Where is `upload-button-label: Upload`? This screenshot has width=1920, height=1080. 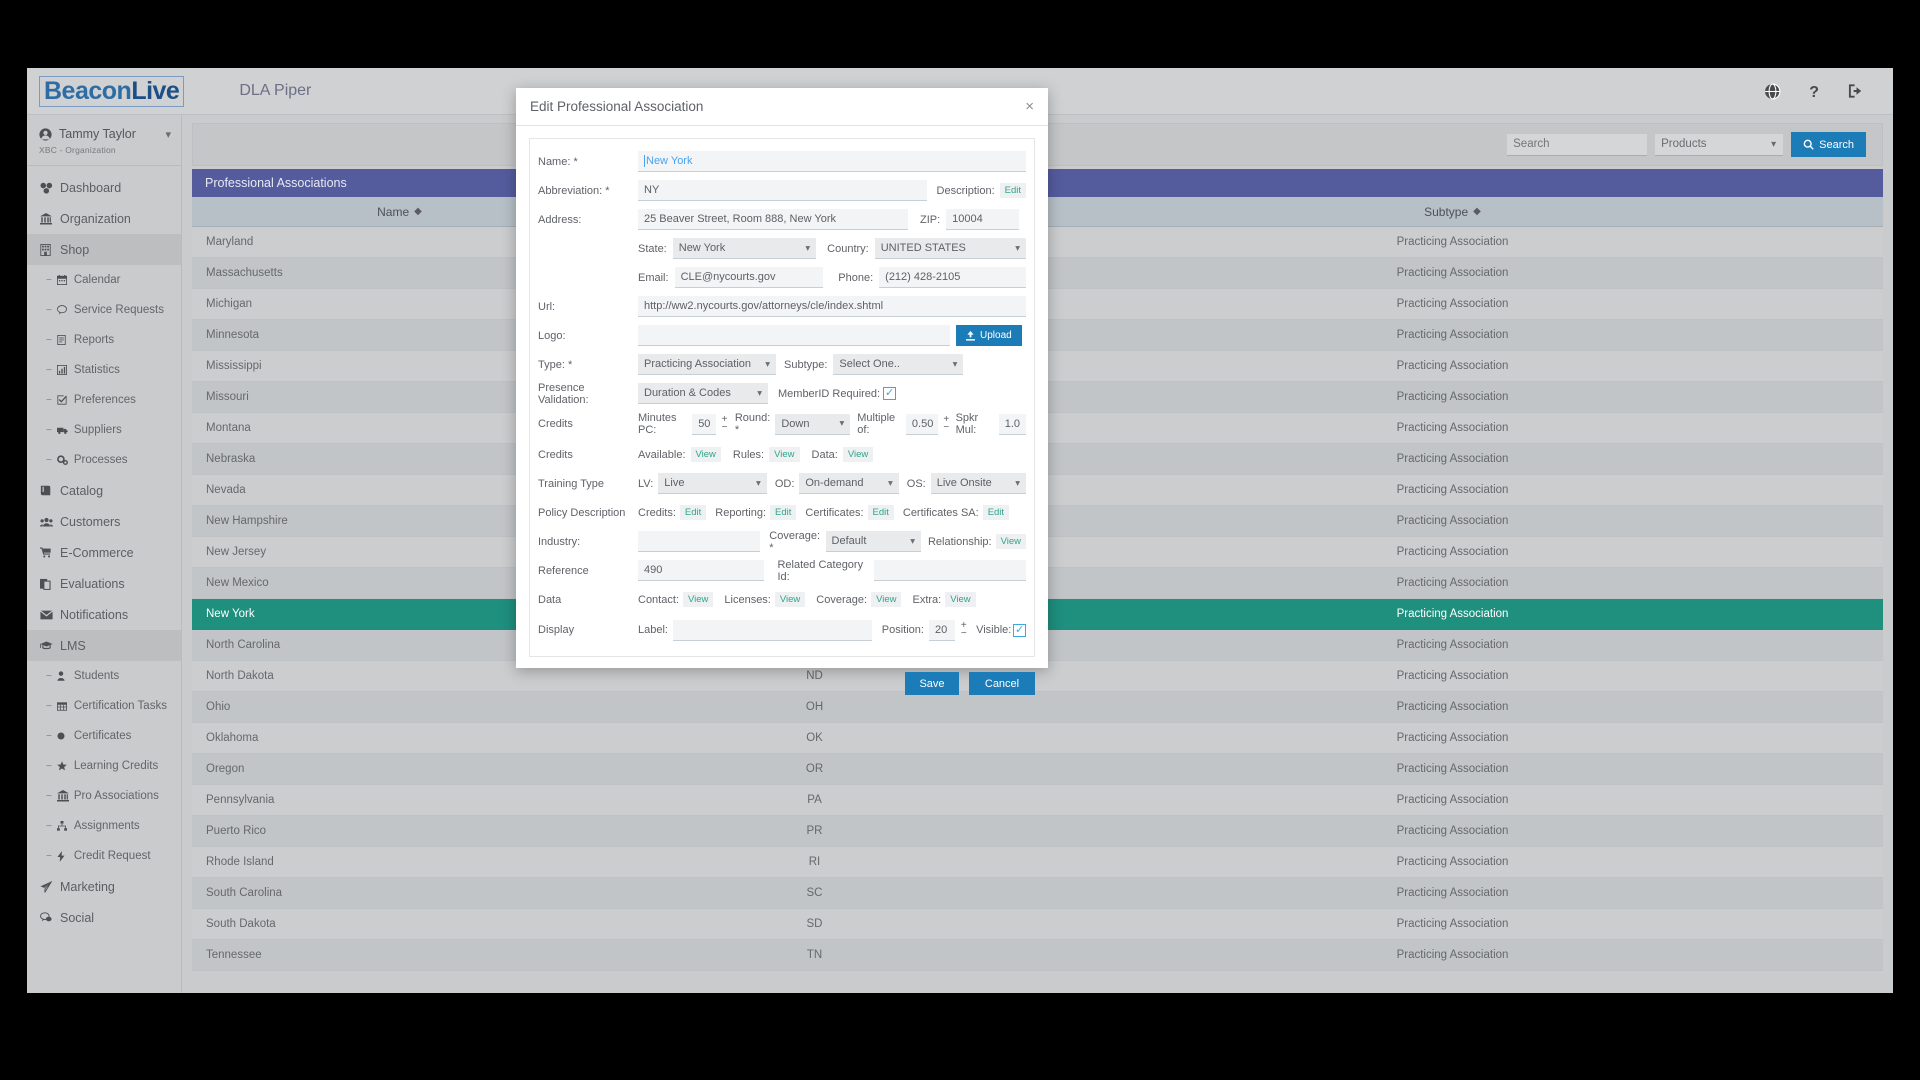 upload-button-label: Upload is located at coordinates (996, 335).